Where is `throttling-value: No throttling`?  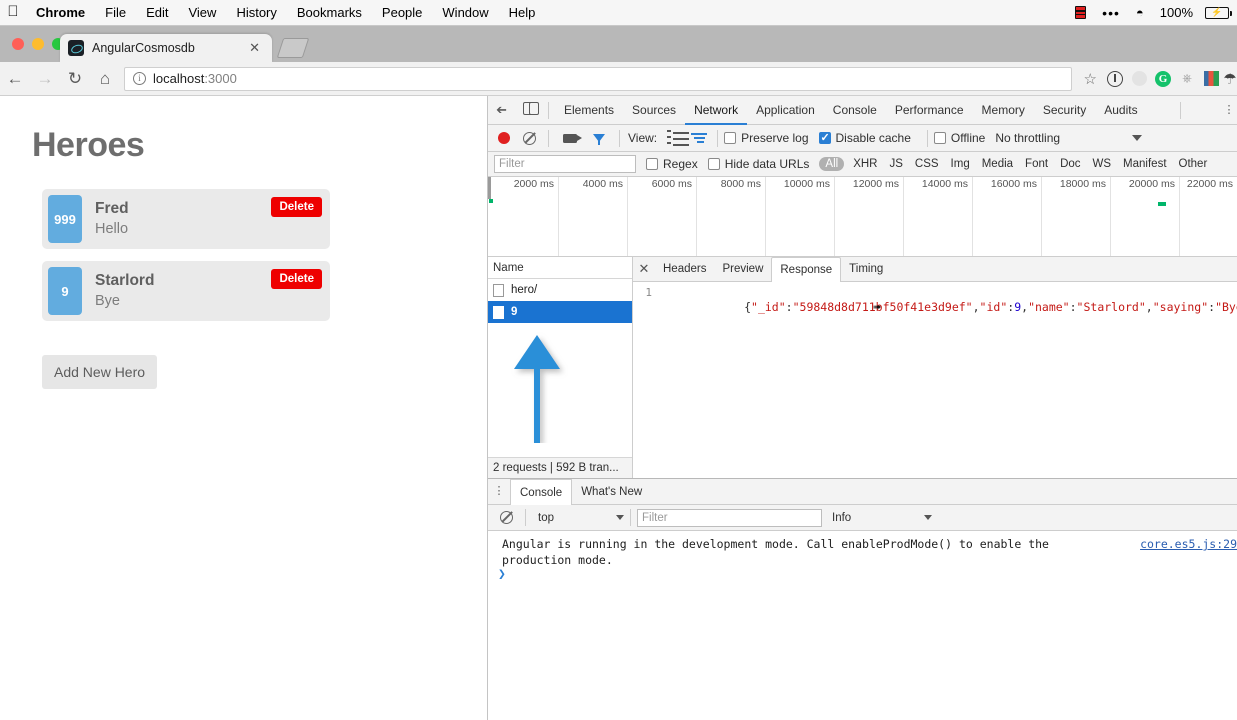 throttling-value: No throttling is located at coordinates (1027, 138).